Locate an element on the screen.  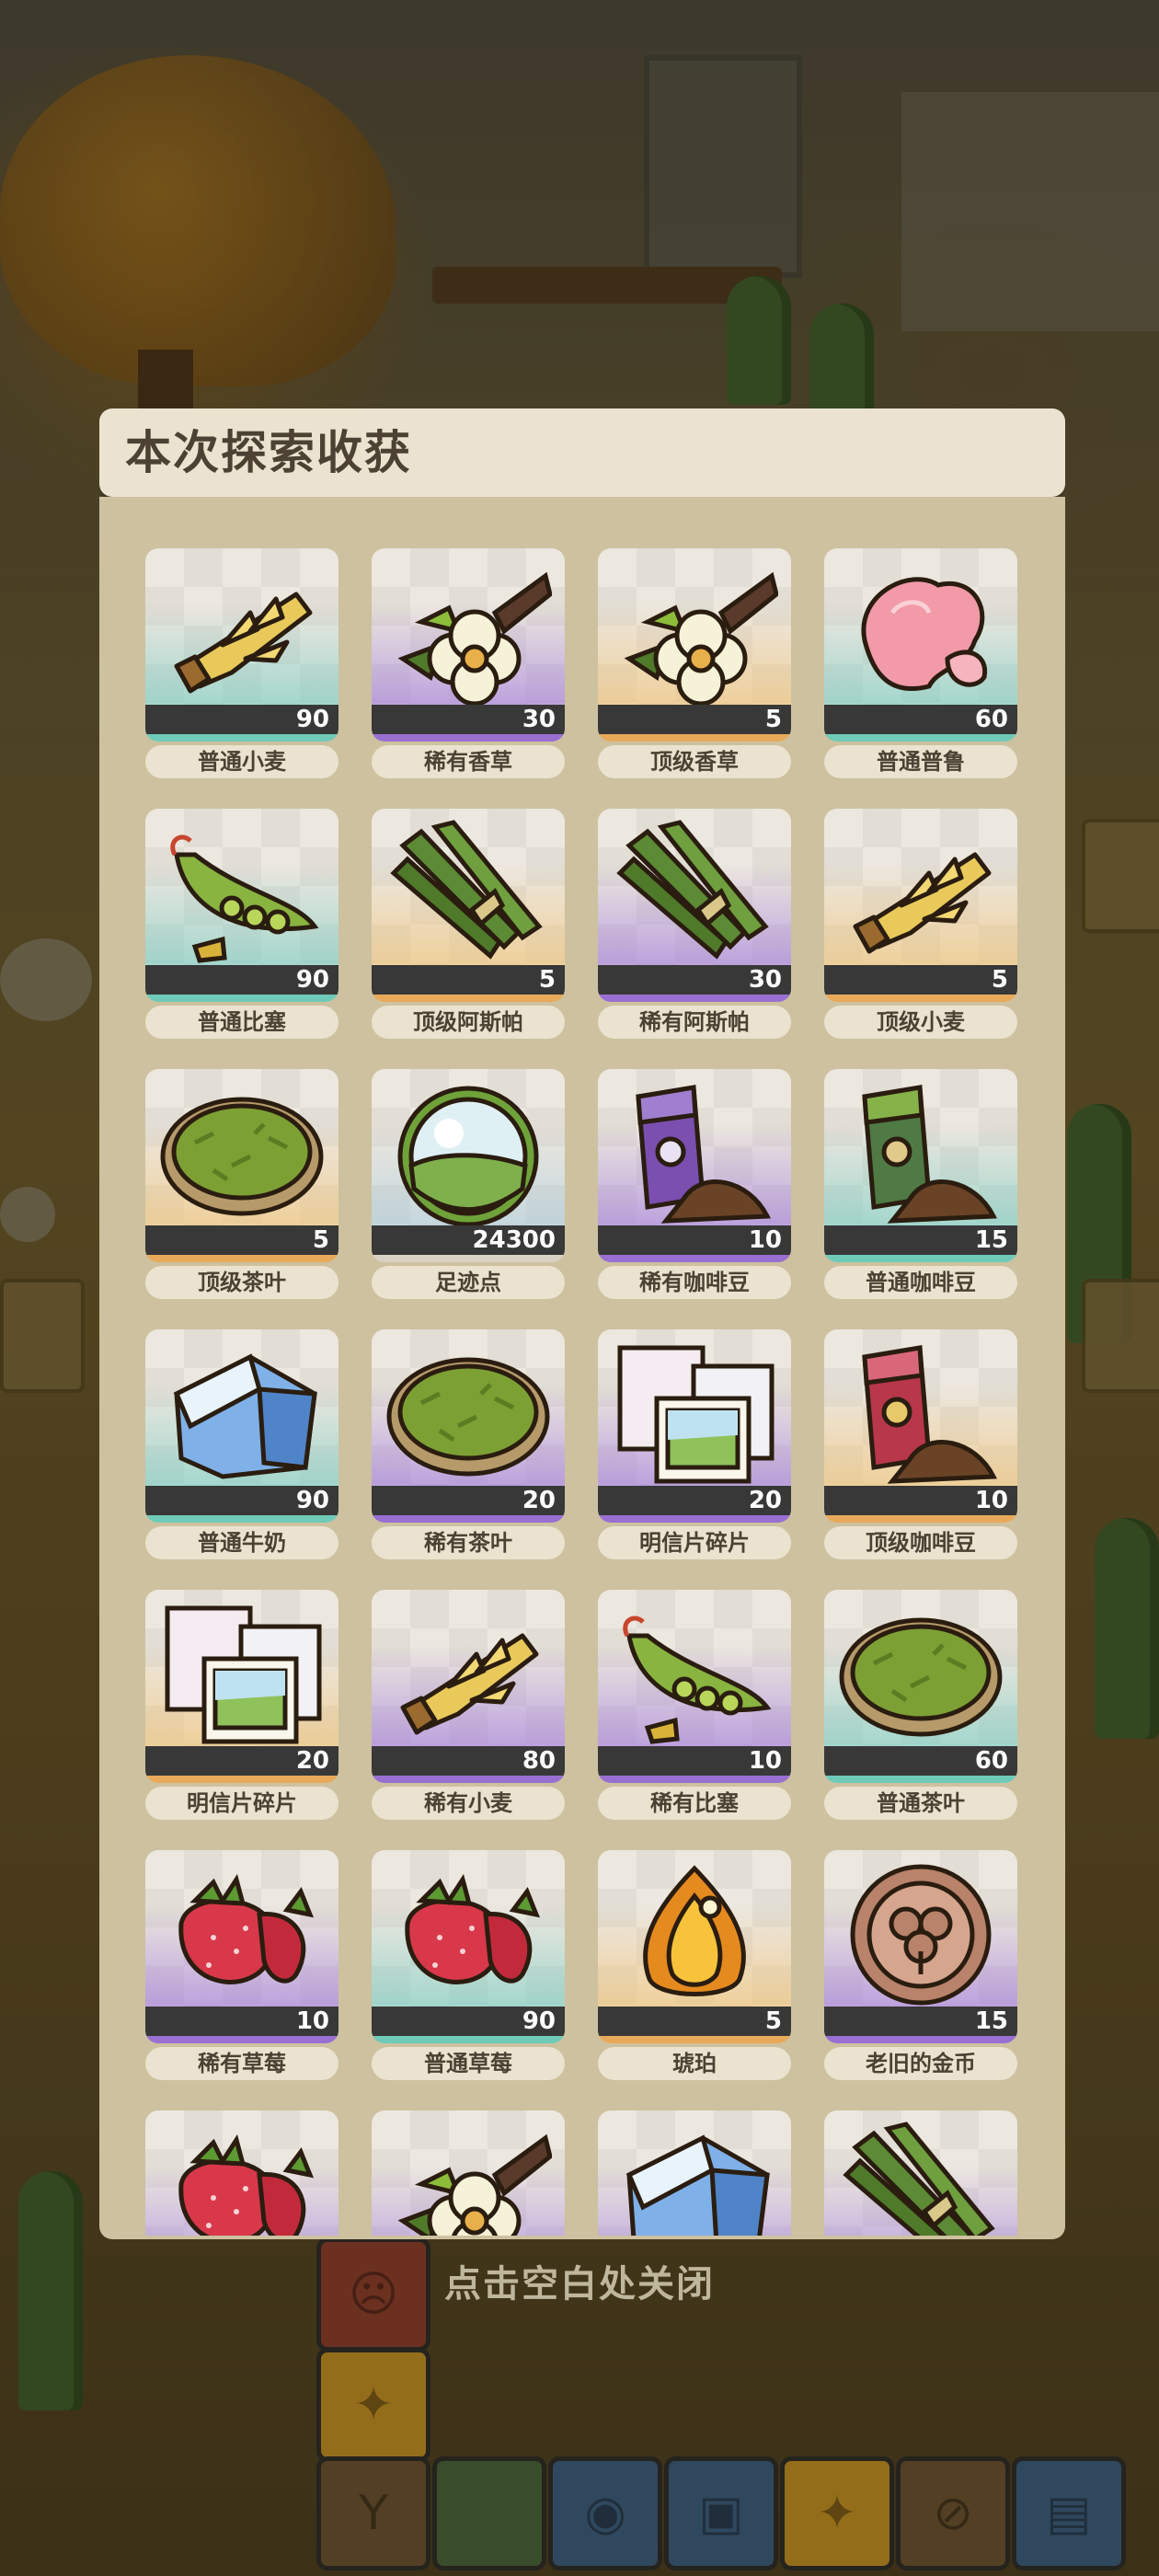
strawberry-icon is located at coordinates (242, 1933).